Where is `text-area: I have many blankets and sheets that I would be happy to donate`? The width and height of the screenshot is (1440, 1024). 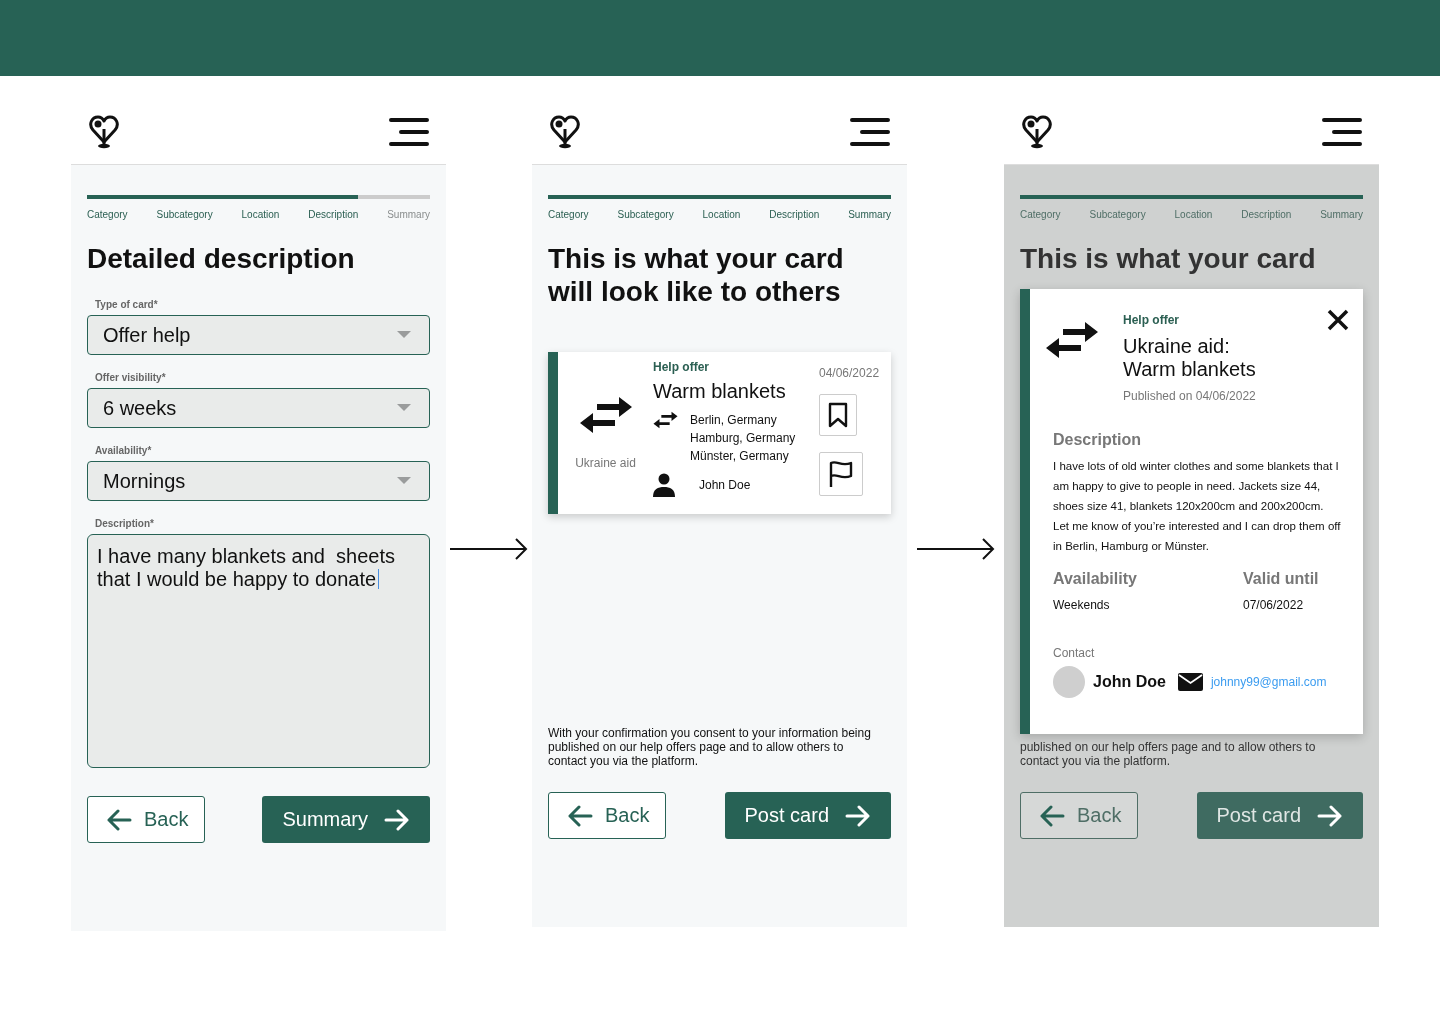 text-area: I have many blankets and sheets that I would be happy to donate is located at coordinates (258, 651).